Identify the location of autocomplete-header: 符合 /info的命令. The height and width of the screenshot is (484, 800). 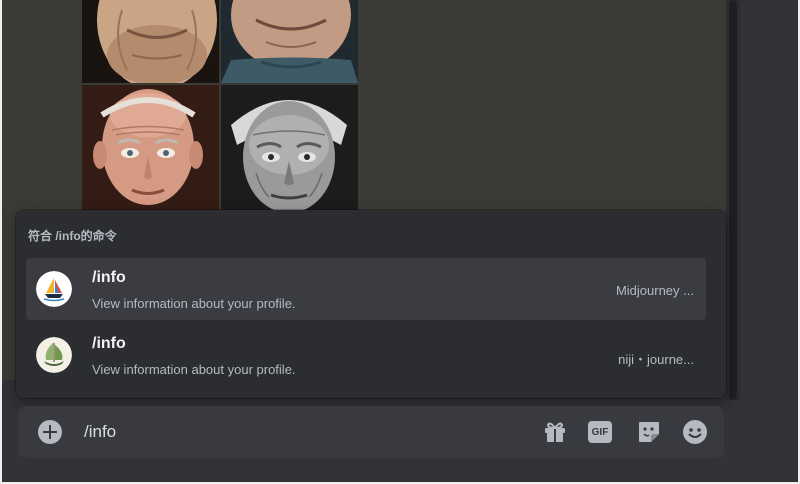
(72, 236).